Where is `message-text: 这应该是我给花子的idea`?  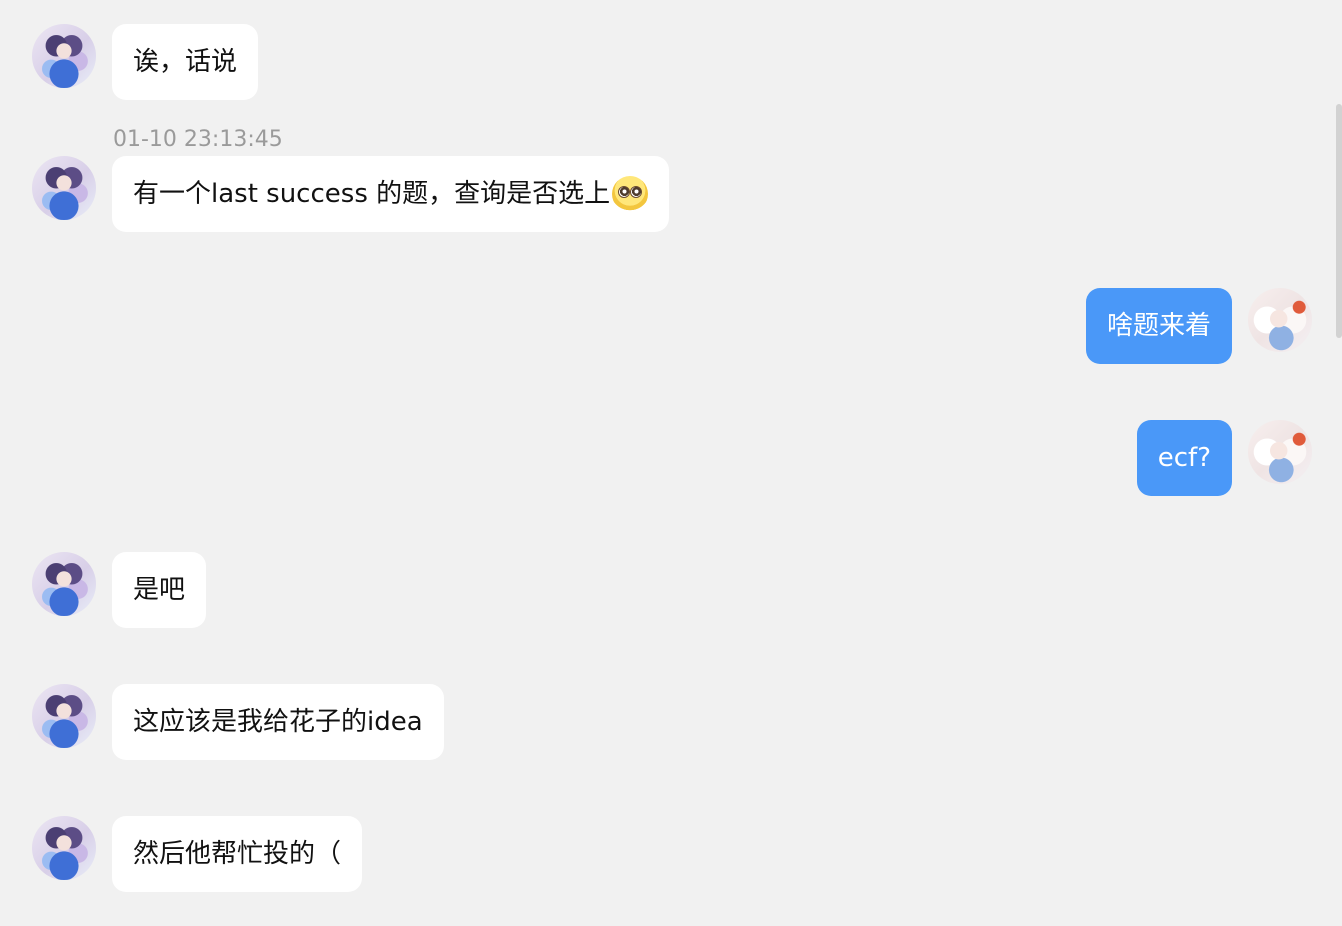 message-text: 这应该是我给花子的idea is located at coordinates (278, 722).